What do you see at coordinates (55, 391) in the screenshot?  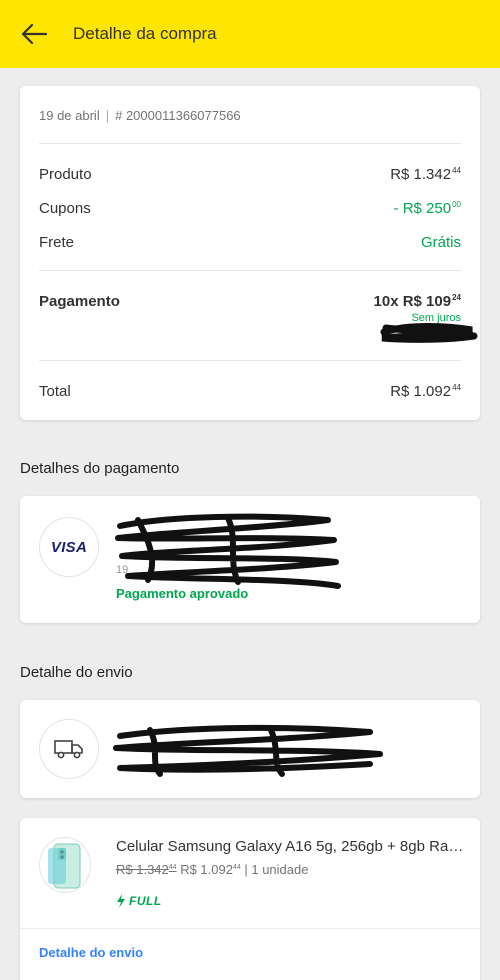 I see `total-label: Total` at bounding box center [55, 391].